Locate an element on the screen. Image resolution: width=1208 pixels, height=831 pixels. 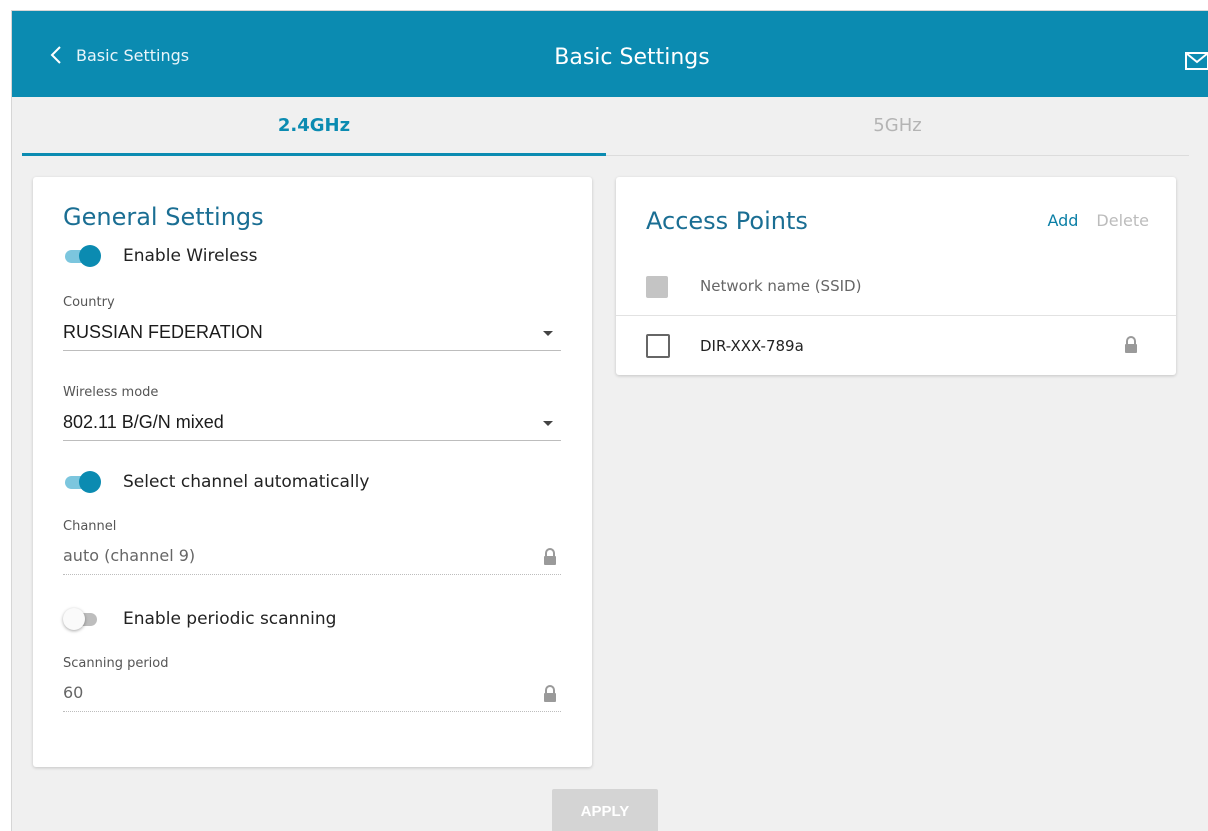
access-points-title: Access Points is located at coordinates (727, 221).